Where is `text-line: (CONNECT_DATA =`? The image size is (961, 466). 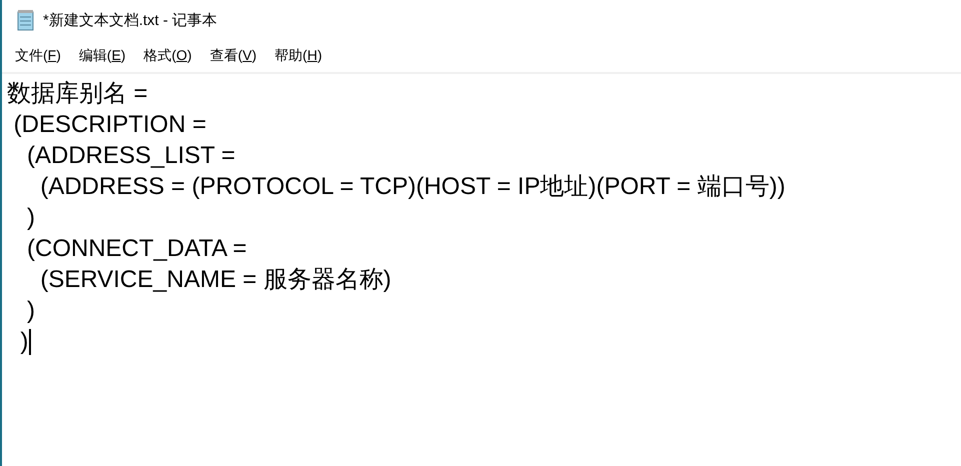 text-line: (CONNECT_DATA = is located at coordinates (136, 248).